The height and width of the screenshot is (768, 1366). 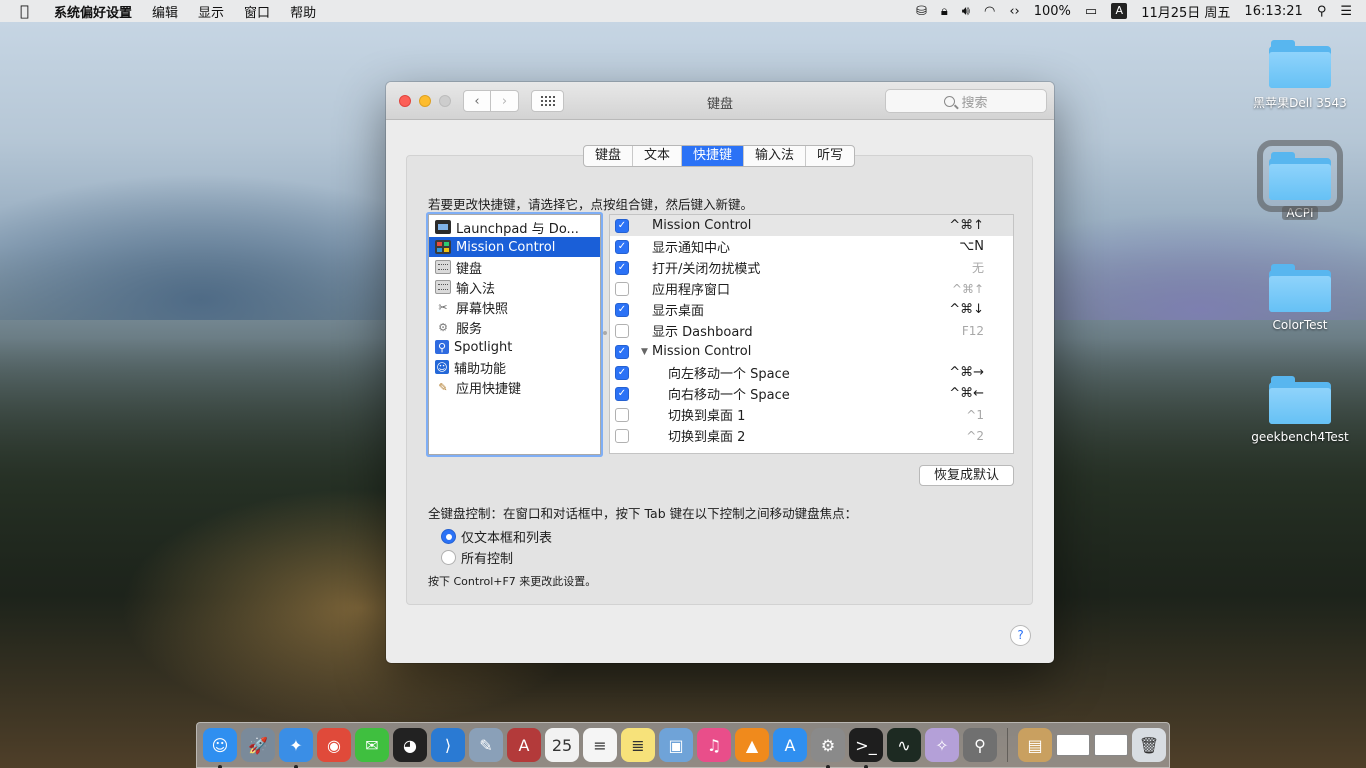 What do you see at coordinates (973, 331) in the screenshot?
I see `shortcut-key: F12` at bounding box center [973, 331].